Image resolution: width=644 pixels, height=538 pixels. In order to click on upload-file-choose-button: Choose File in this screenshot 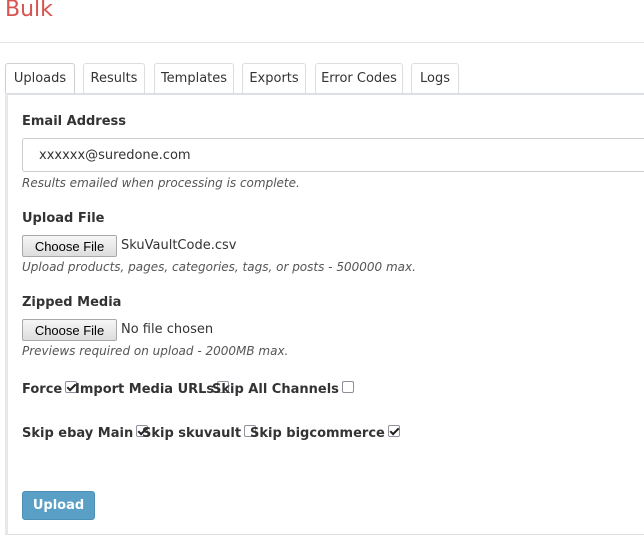, I will do `click(69, 246)`.